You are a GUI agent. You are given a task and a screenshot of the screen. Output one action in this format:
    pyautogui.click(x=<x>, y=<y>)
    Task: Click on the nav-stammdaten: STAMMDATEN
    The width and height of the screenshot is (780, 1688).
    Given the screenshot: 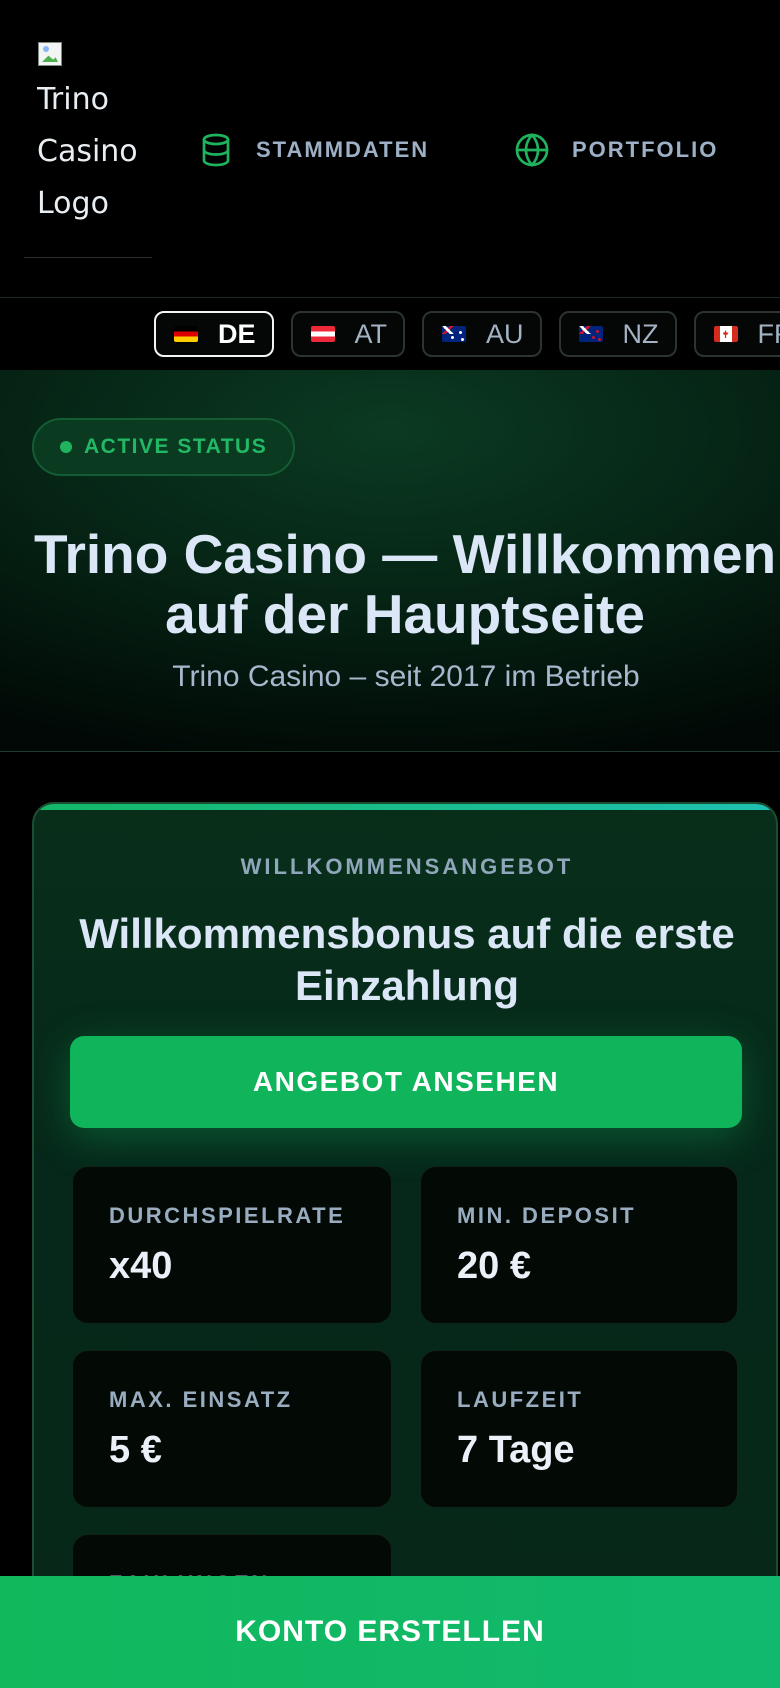 What is the action you would take?
    pyautogui.click(x=313, y=150)
    